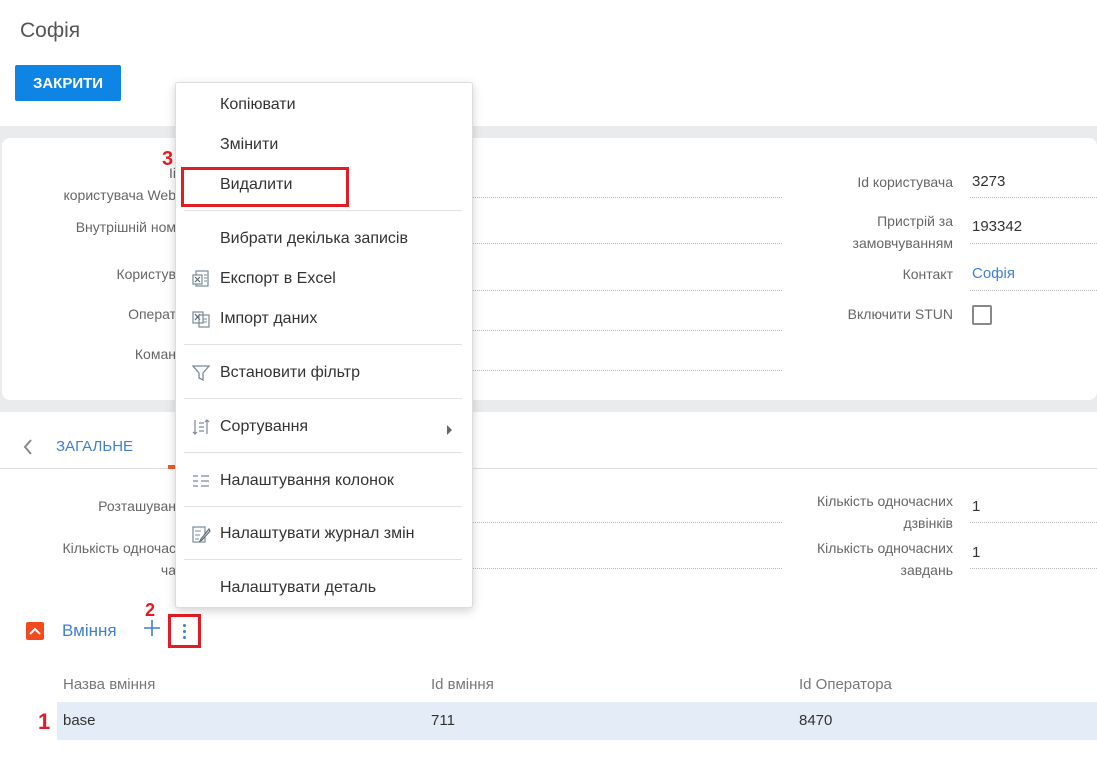 The height and width of the screenshot is (760, 1097). What do you see at coordinates (155, 354) in the screenshot?
I see `label-team: Коман` at bounding box center [155, 354].